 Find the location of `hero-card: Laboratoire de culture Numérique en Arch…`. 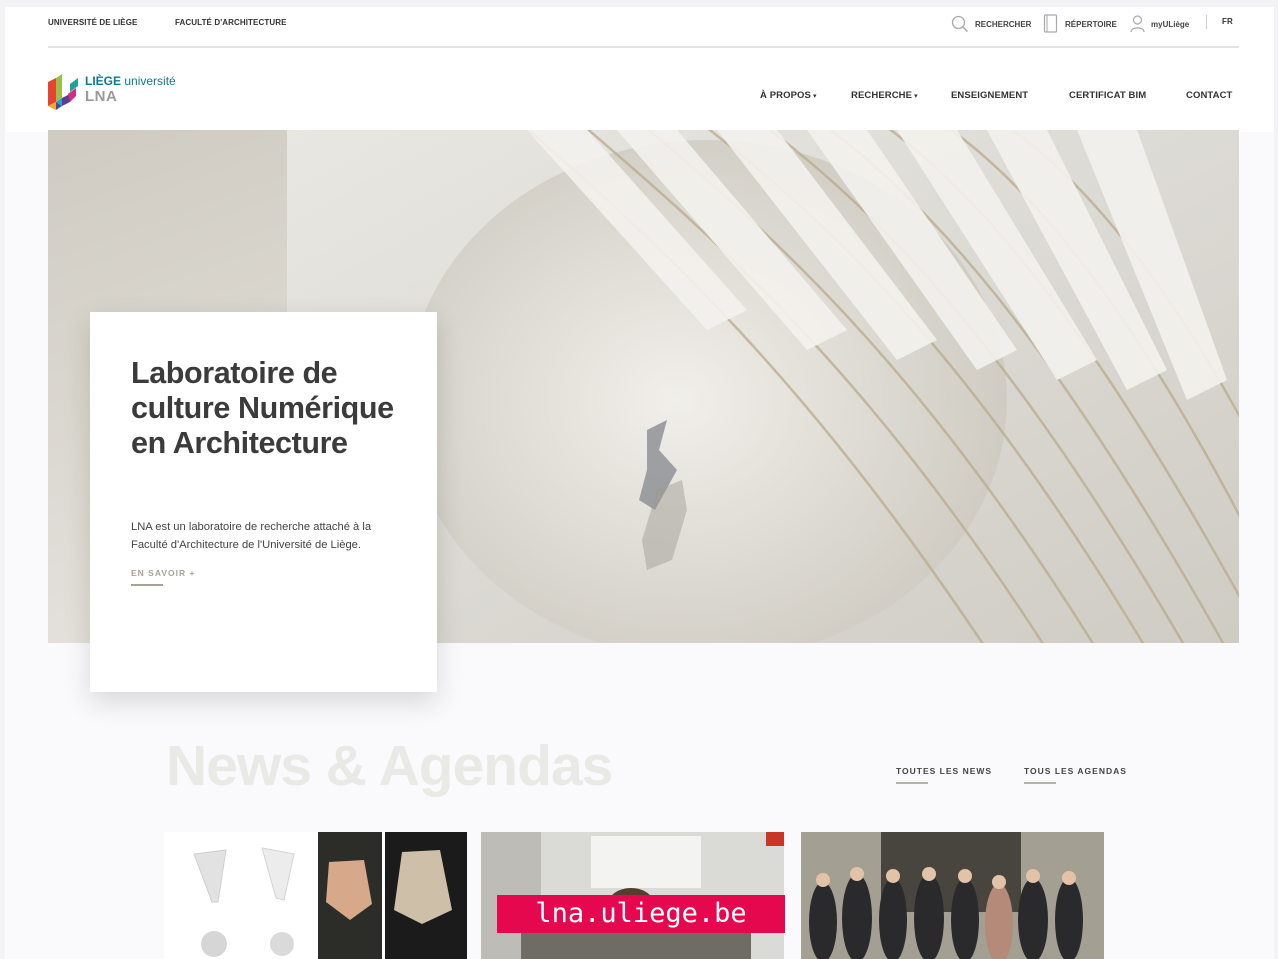

hero-card: Laboratoire de culture Numérique en Arch… is located at coordinates (263, 502).